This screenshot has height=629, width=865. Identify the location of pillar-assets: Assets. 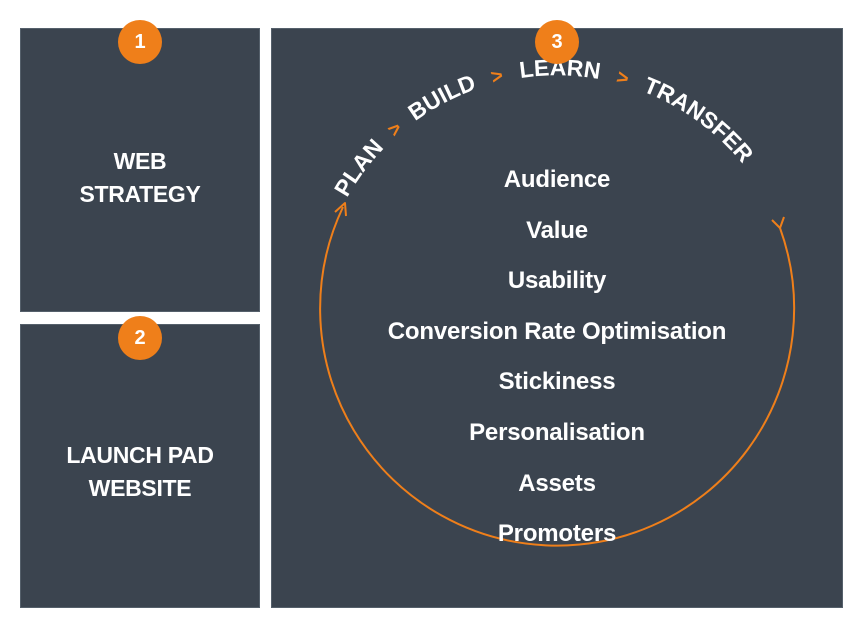
(557, 483).